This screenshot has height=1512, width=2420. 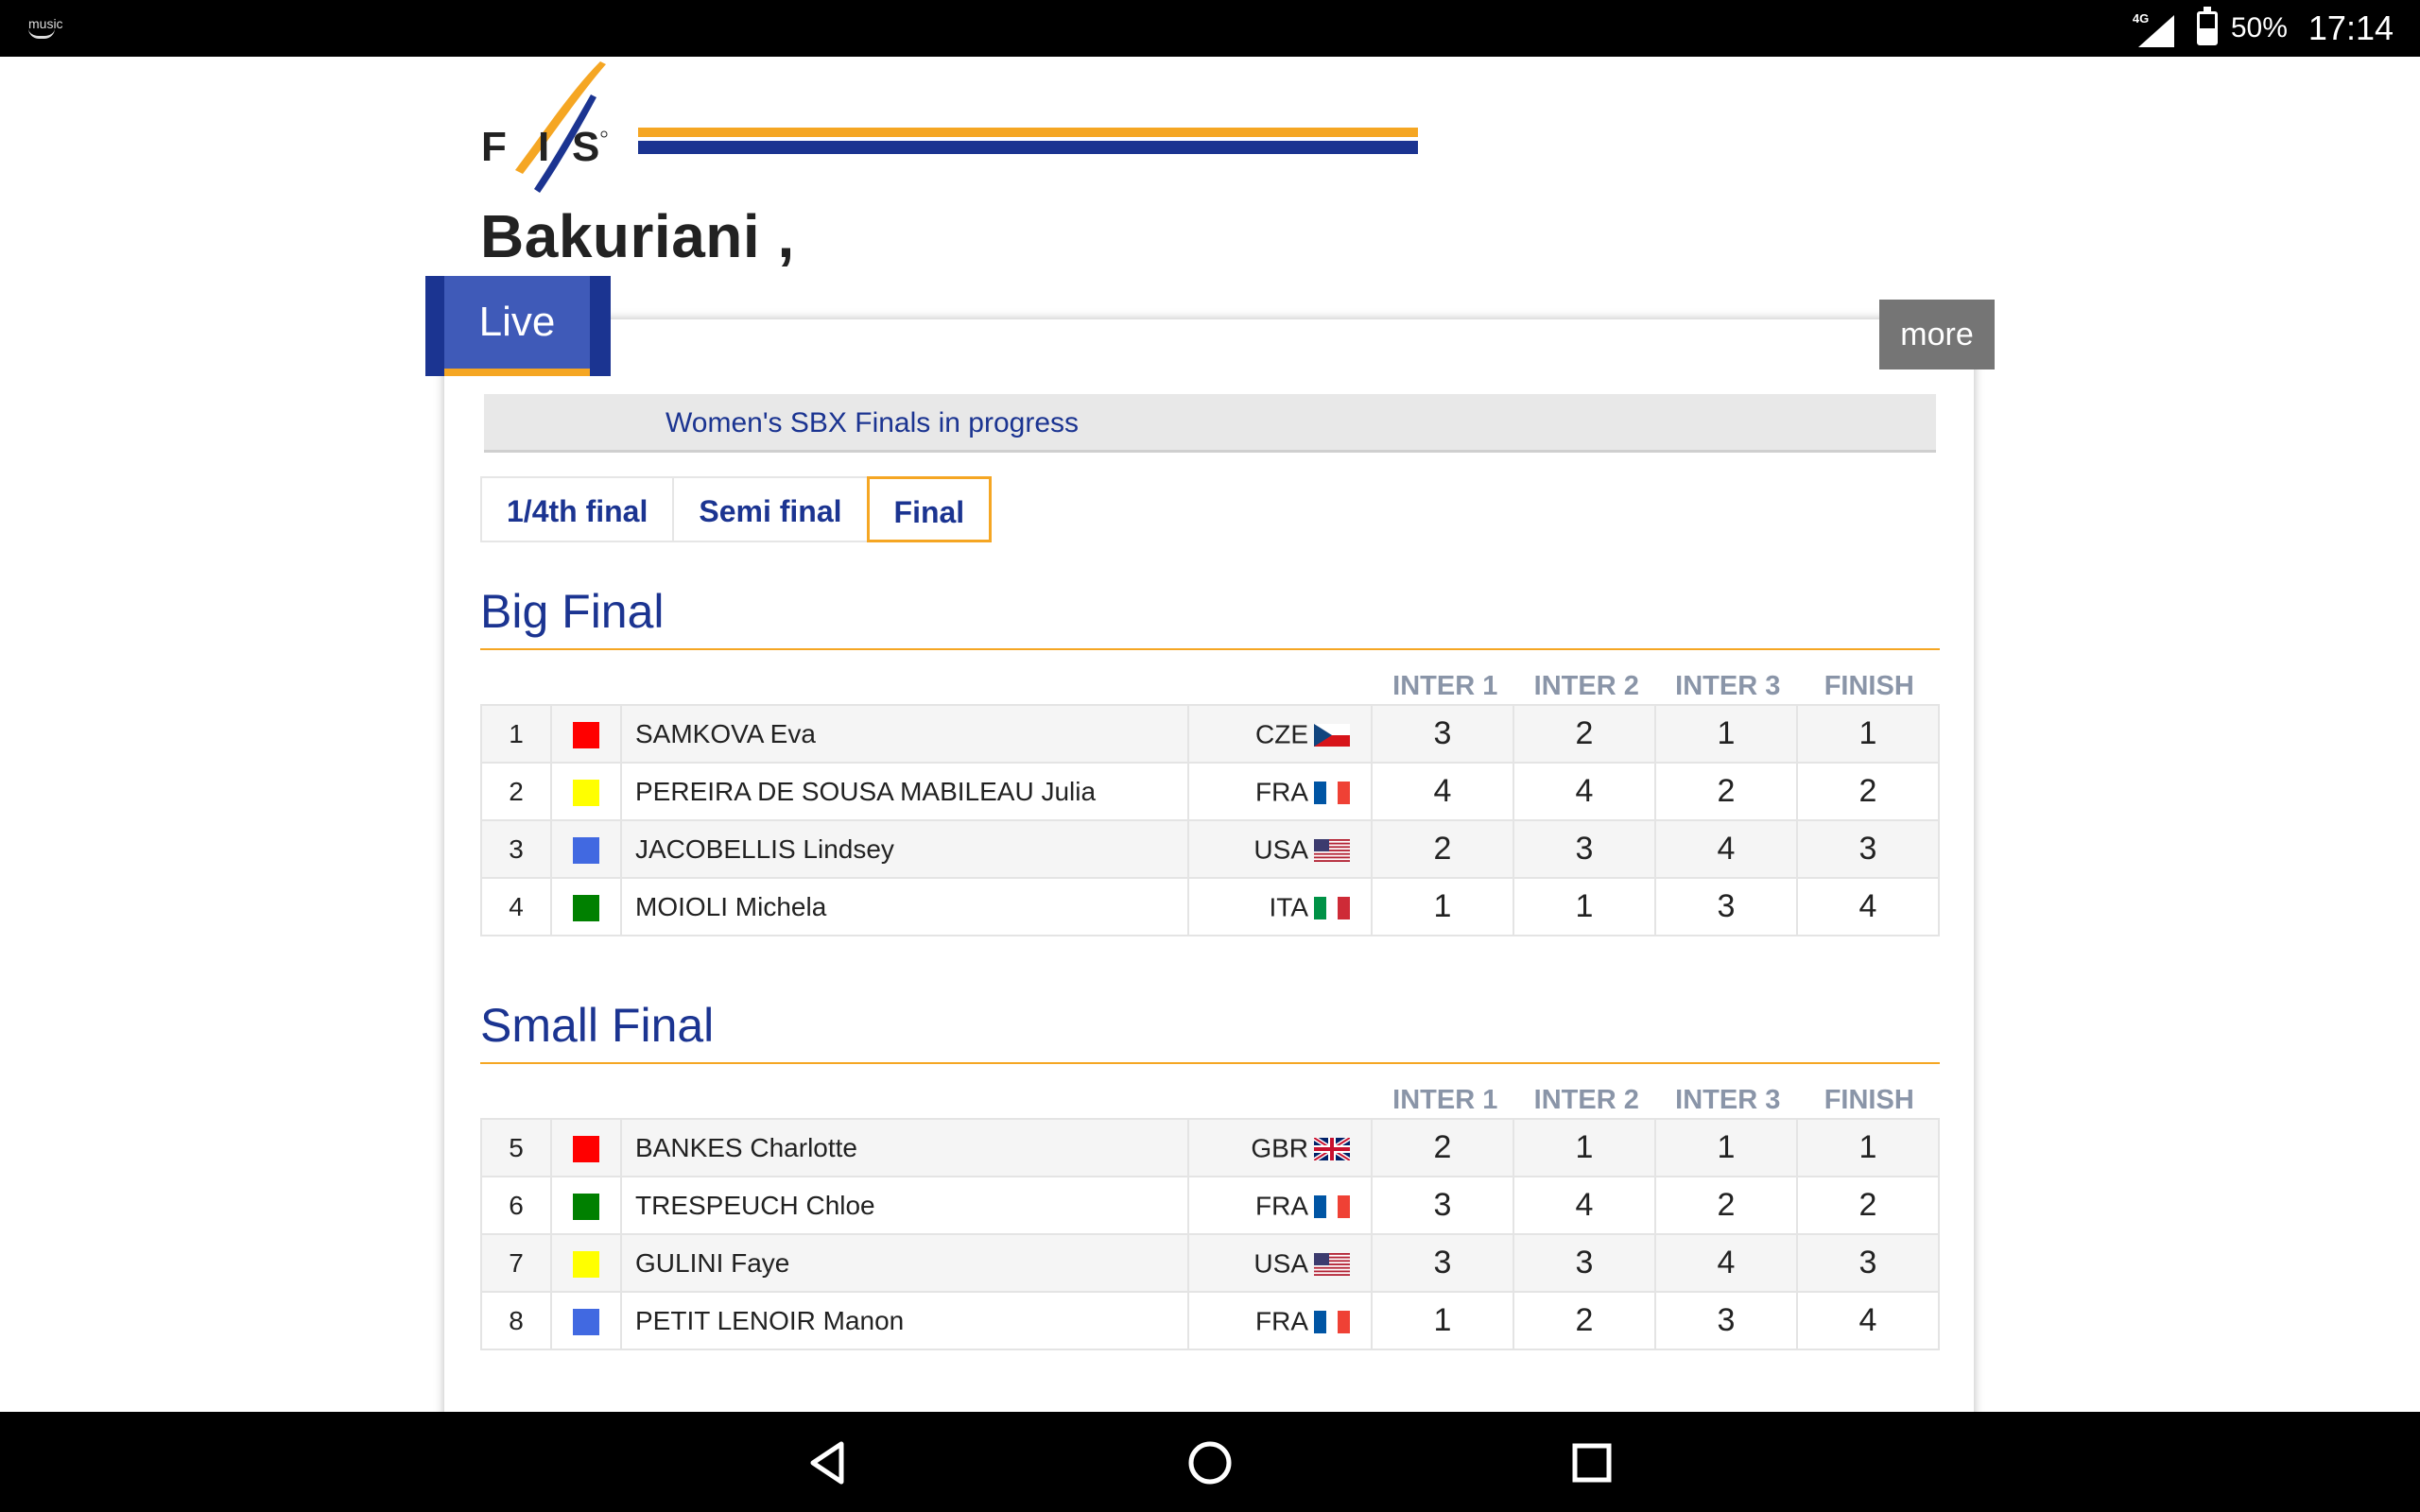 What do you see at coordinates (828, 1462) in the screenshot?
I see `back-icon` at bounding box center [828, 1462].